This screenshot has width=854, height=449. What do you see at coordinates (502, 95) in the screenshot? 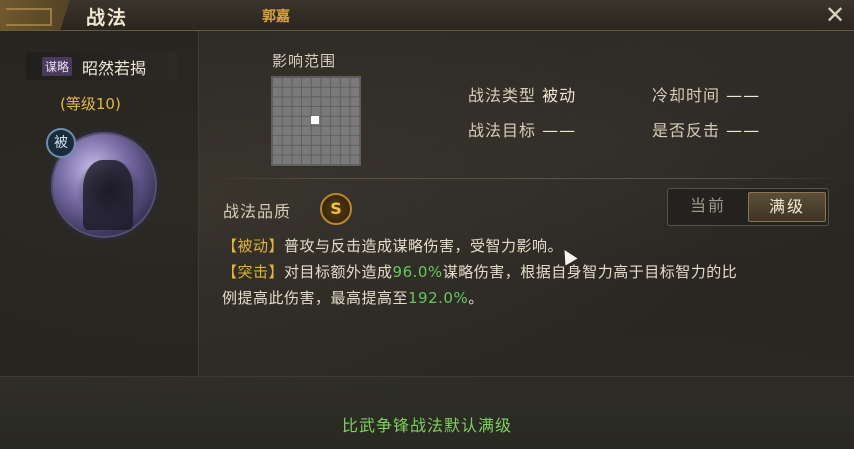
I see `attr-type-label: 战法类型` at bounding box center [502, 95].